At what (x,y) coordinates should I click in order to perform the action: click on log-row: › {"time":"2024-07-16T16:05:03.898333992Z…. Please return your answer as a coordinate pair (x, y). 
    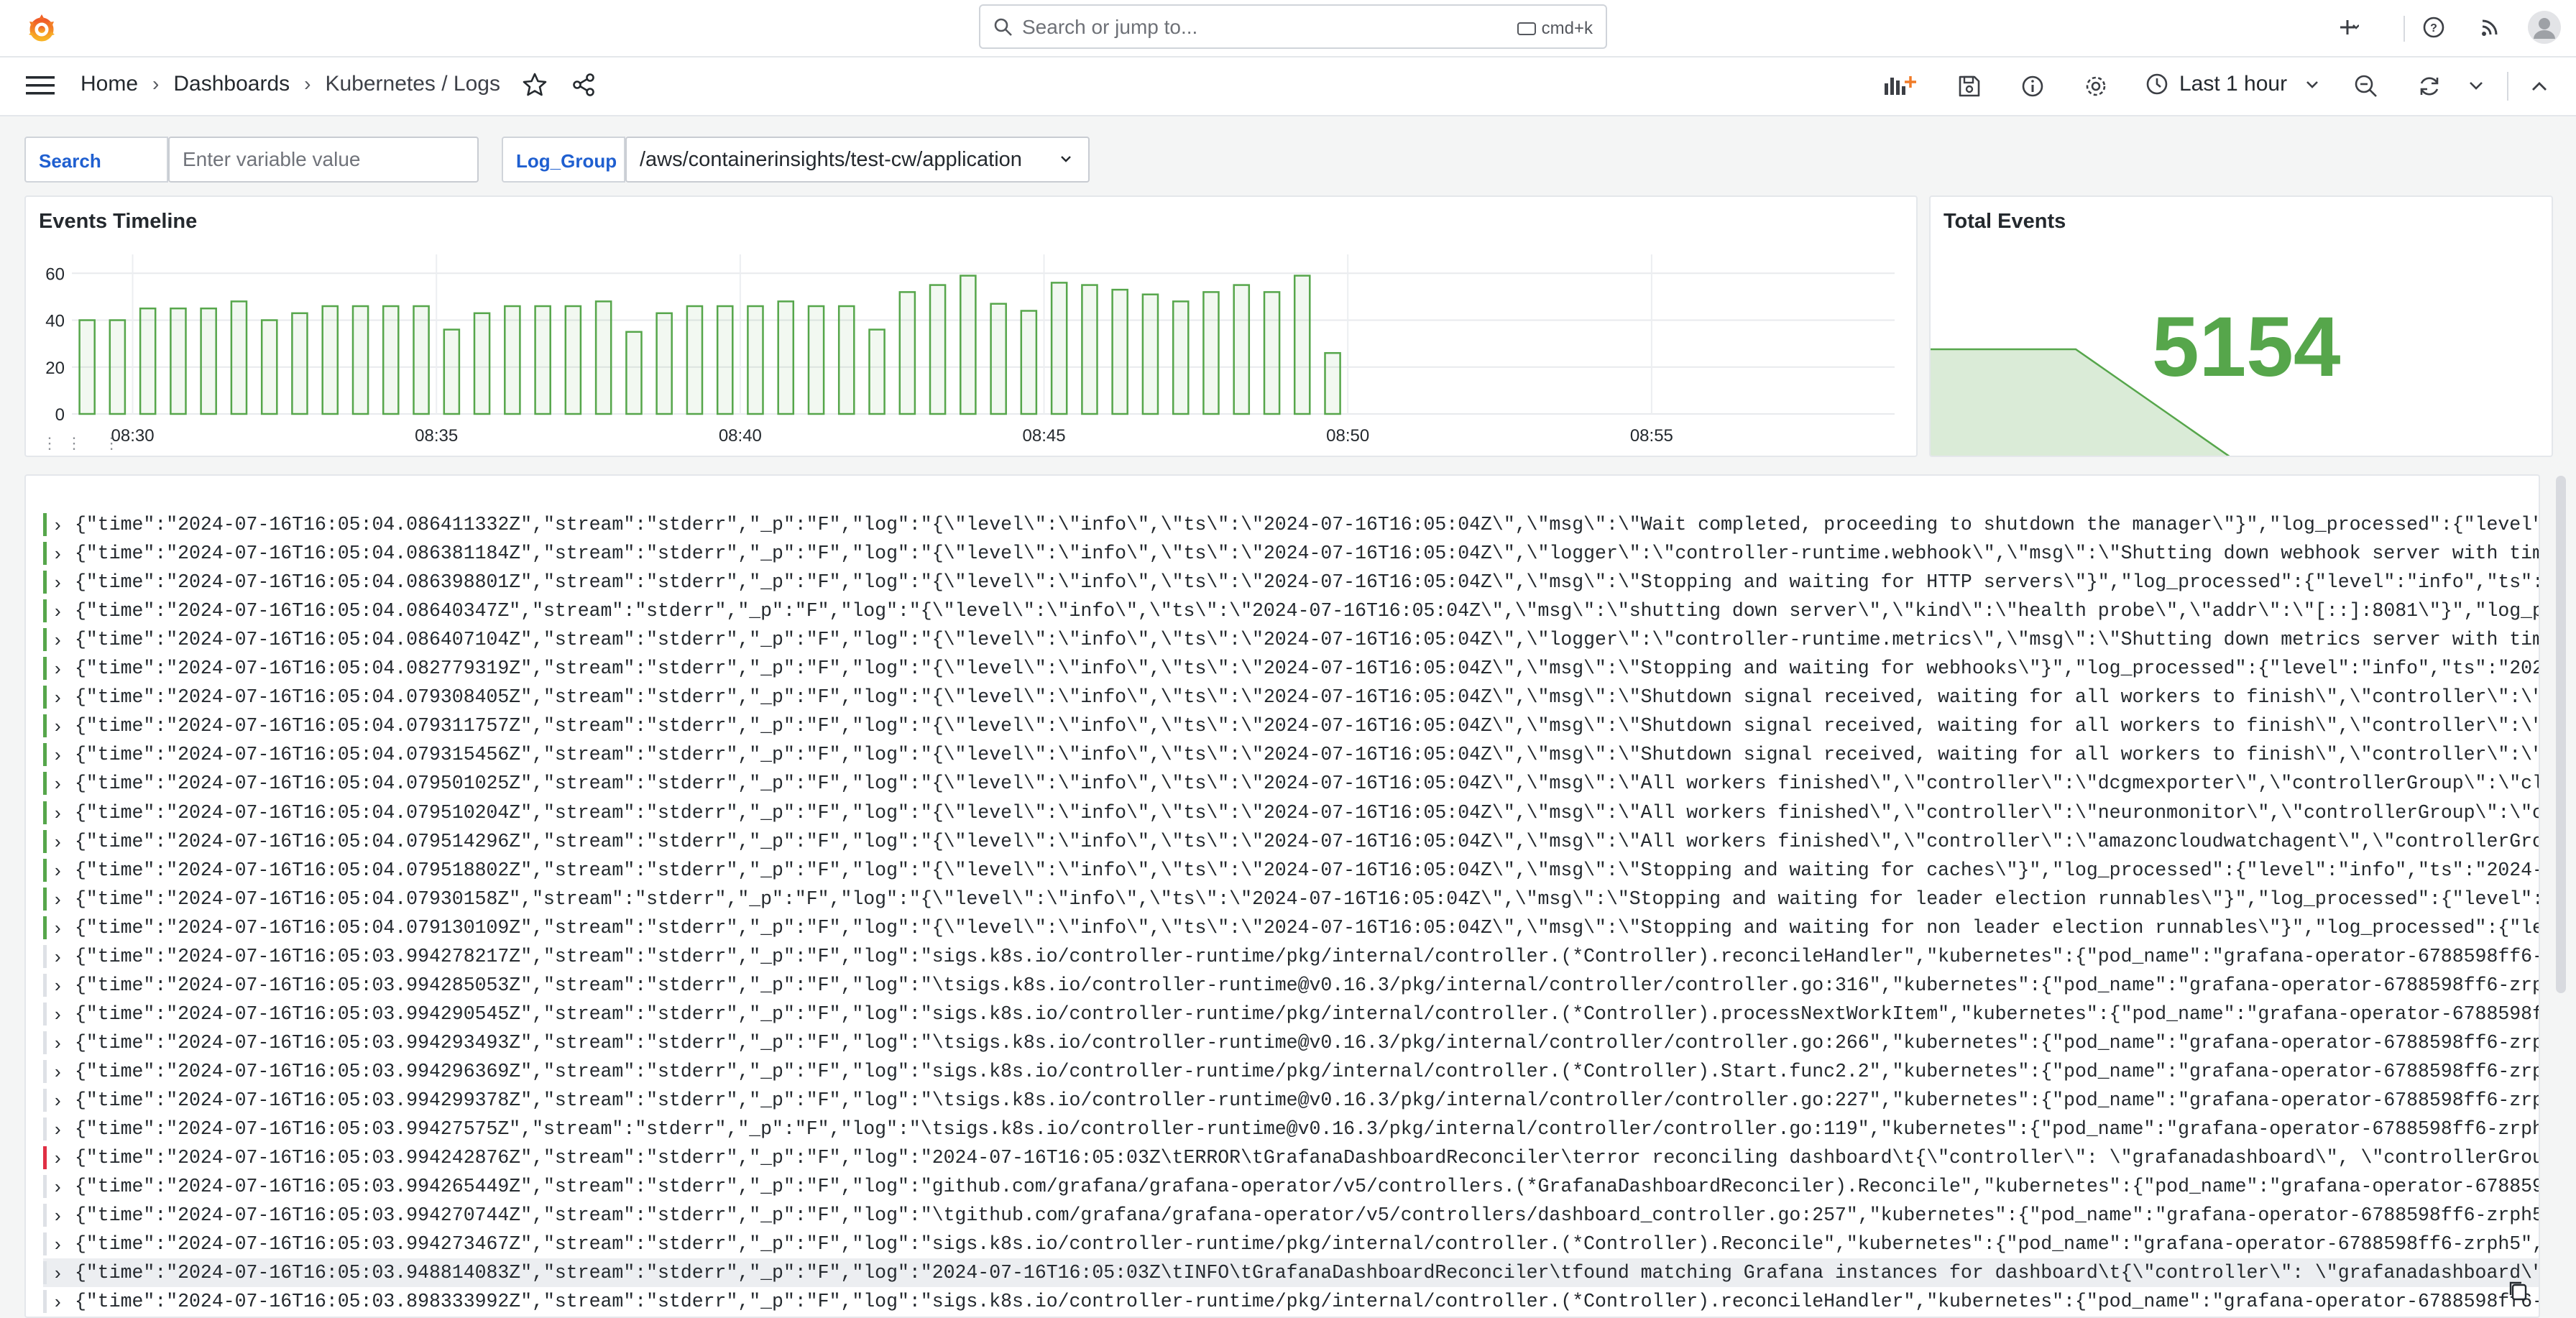
    Looking at the image, I should click on (1291, 1301).